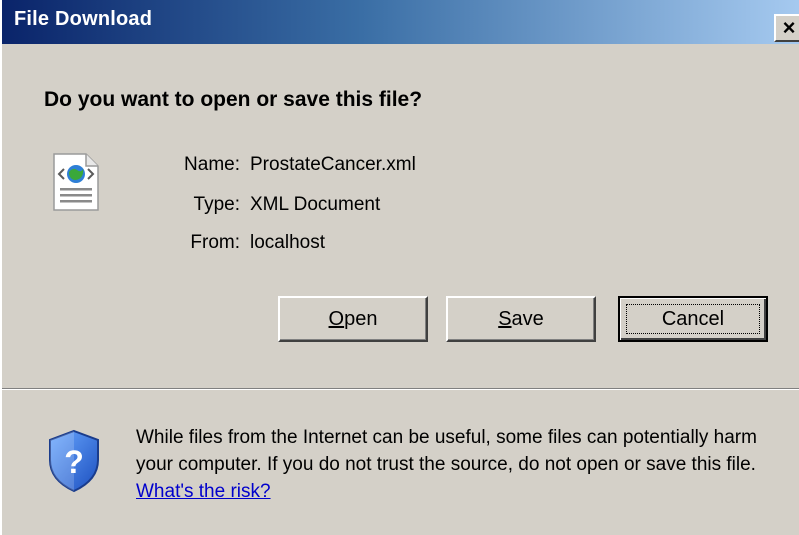  Describe the element at coordinates (400, 22) in the screenshot. I see `title-bar: File Download ×` at that location.